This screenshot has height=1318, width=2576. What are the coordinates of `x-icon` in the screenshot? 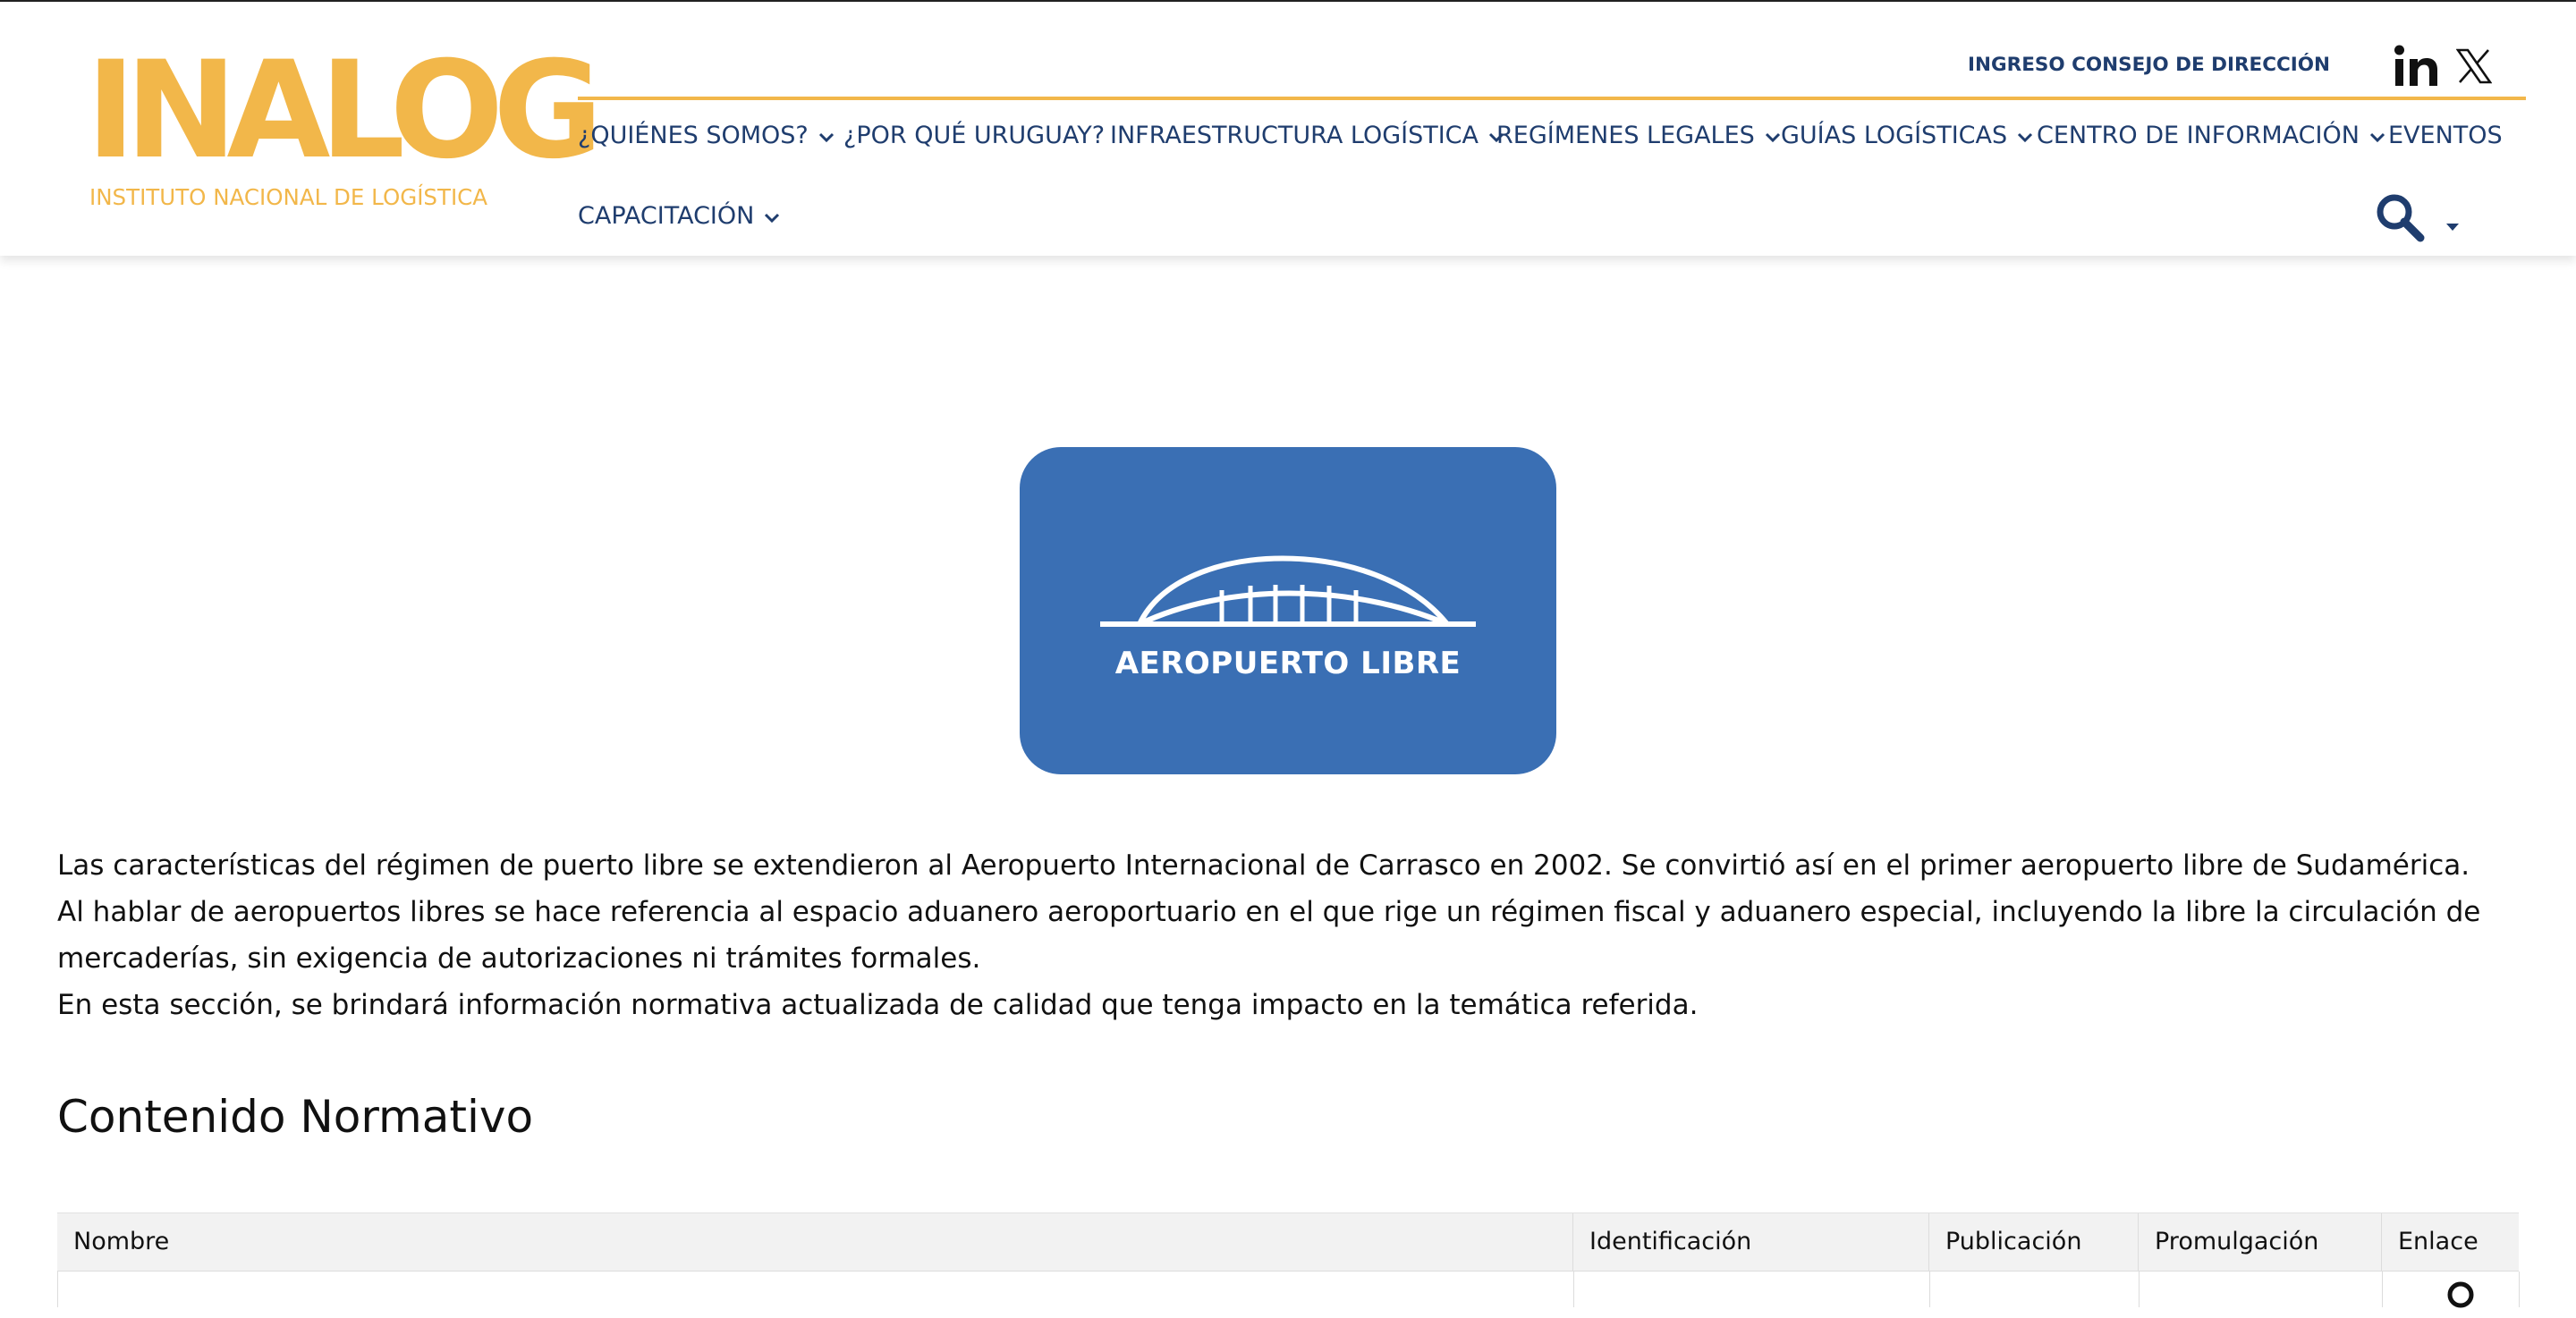 It's located at (2474, 66).